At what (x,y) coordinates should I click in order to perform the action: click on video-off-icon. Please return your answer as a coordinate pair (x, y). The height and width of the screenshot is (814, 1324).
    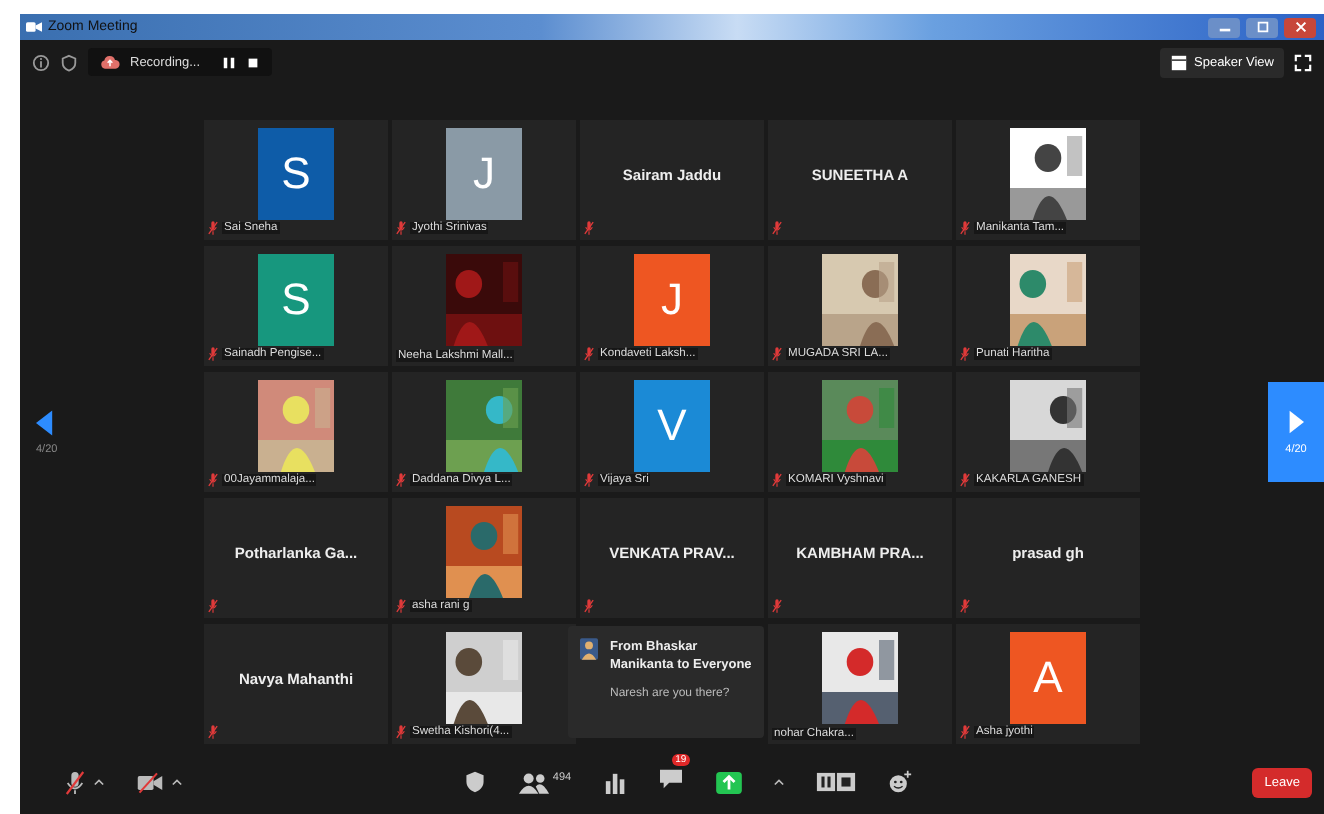
    Looking at the image, I should click on (150, 782).